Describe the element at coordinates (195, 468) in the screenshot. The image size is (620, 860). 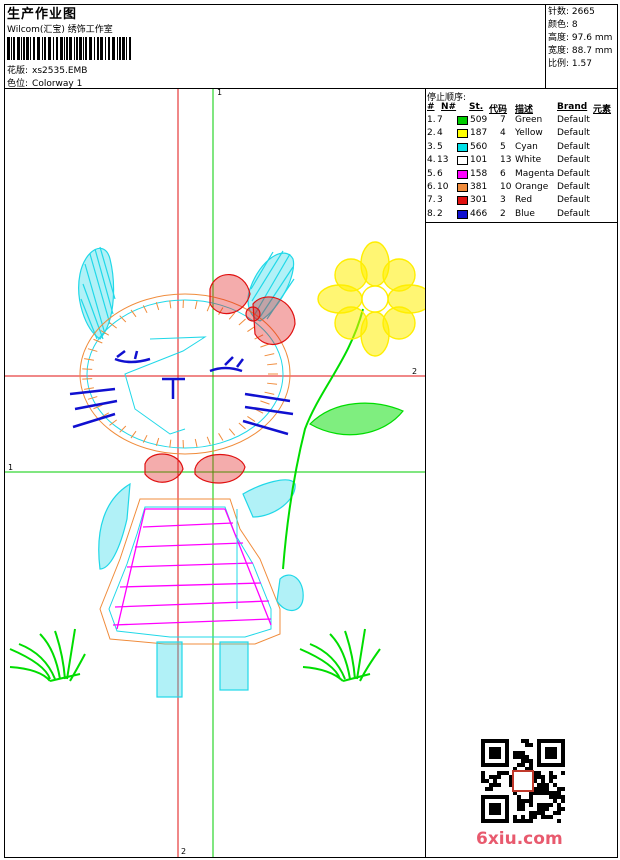
I see `neck-bow` at that location.